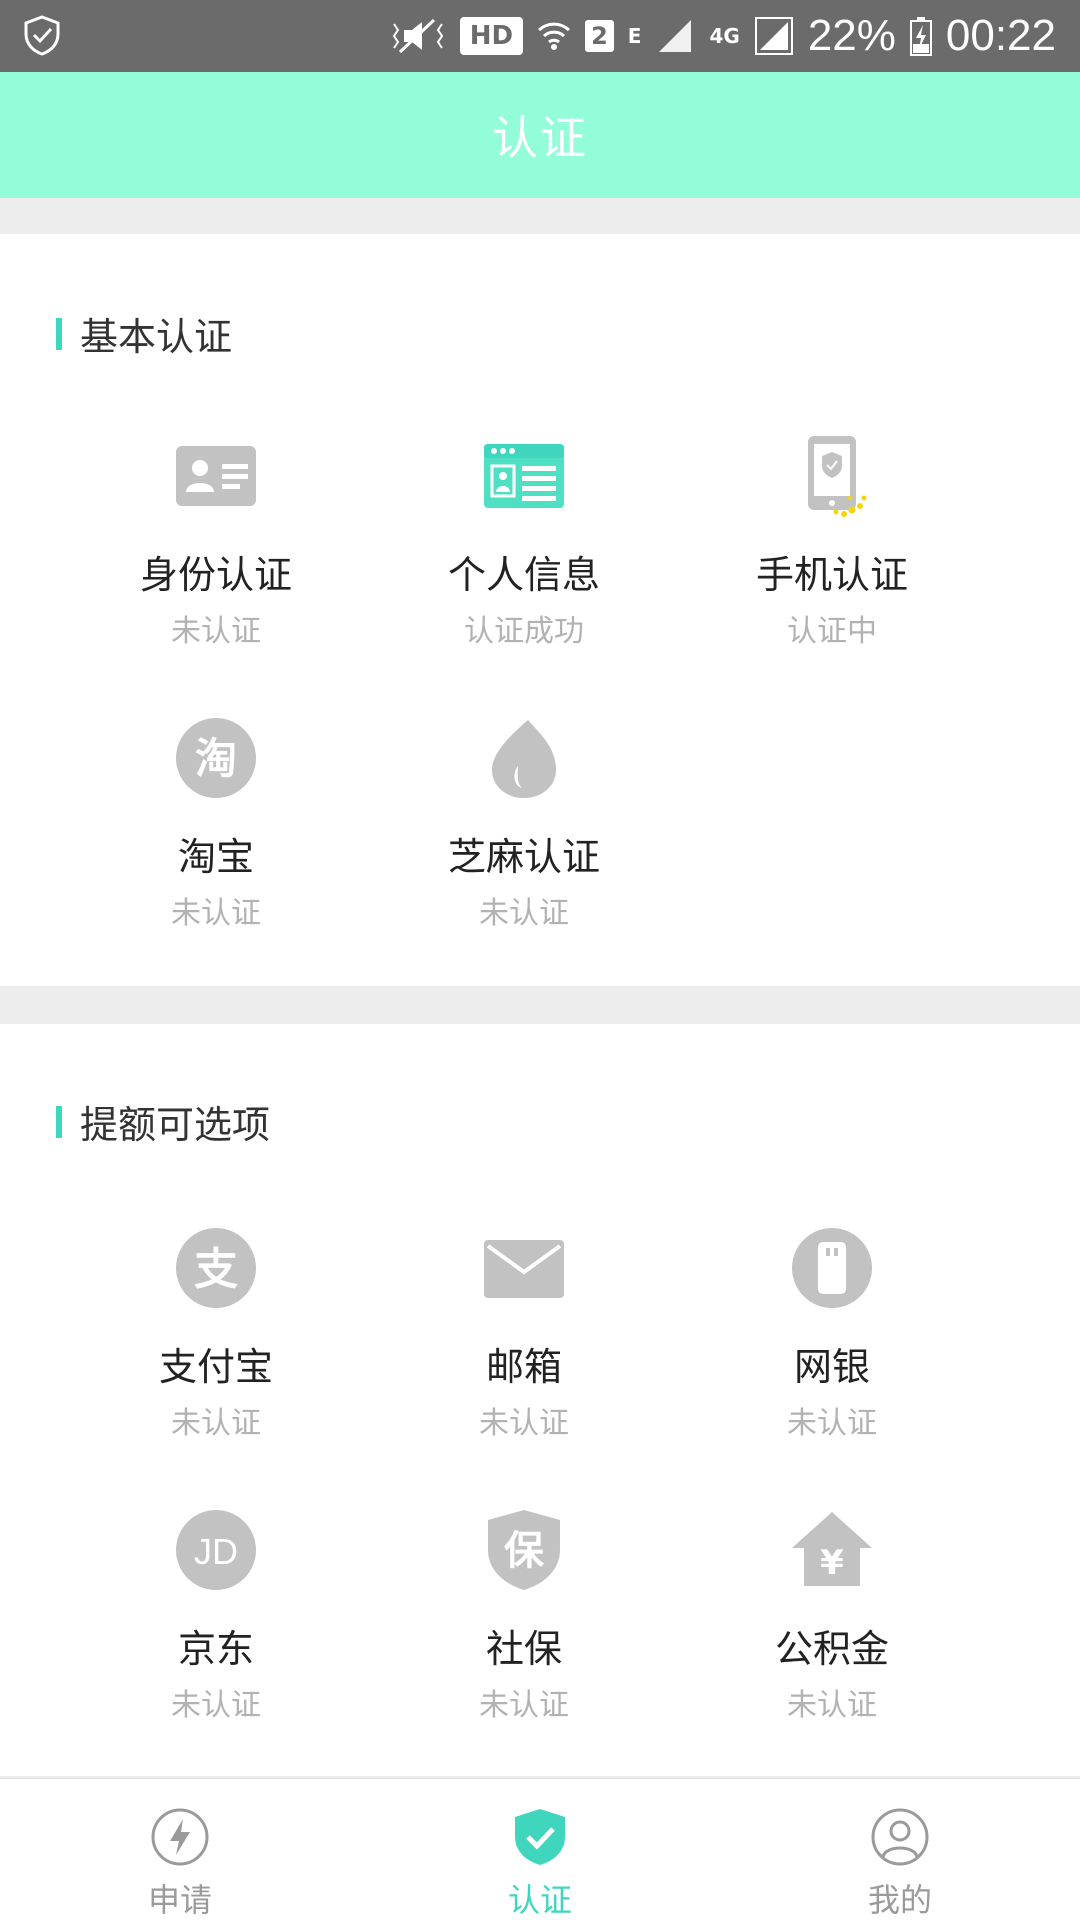 Image resolution: width=1080 pixels, height=1921 pixels. Describe the element at coordinates (554, 36) in the screenshot. I see `wifi-icon` at that location.